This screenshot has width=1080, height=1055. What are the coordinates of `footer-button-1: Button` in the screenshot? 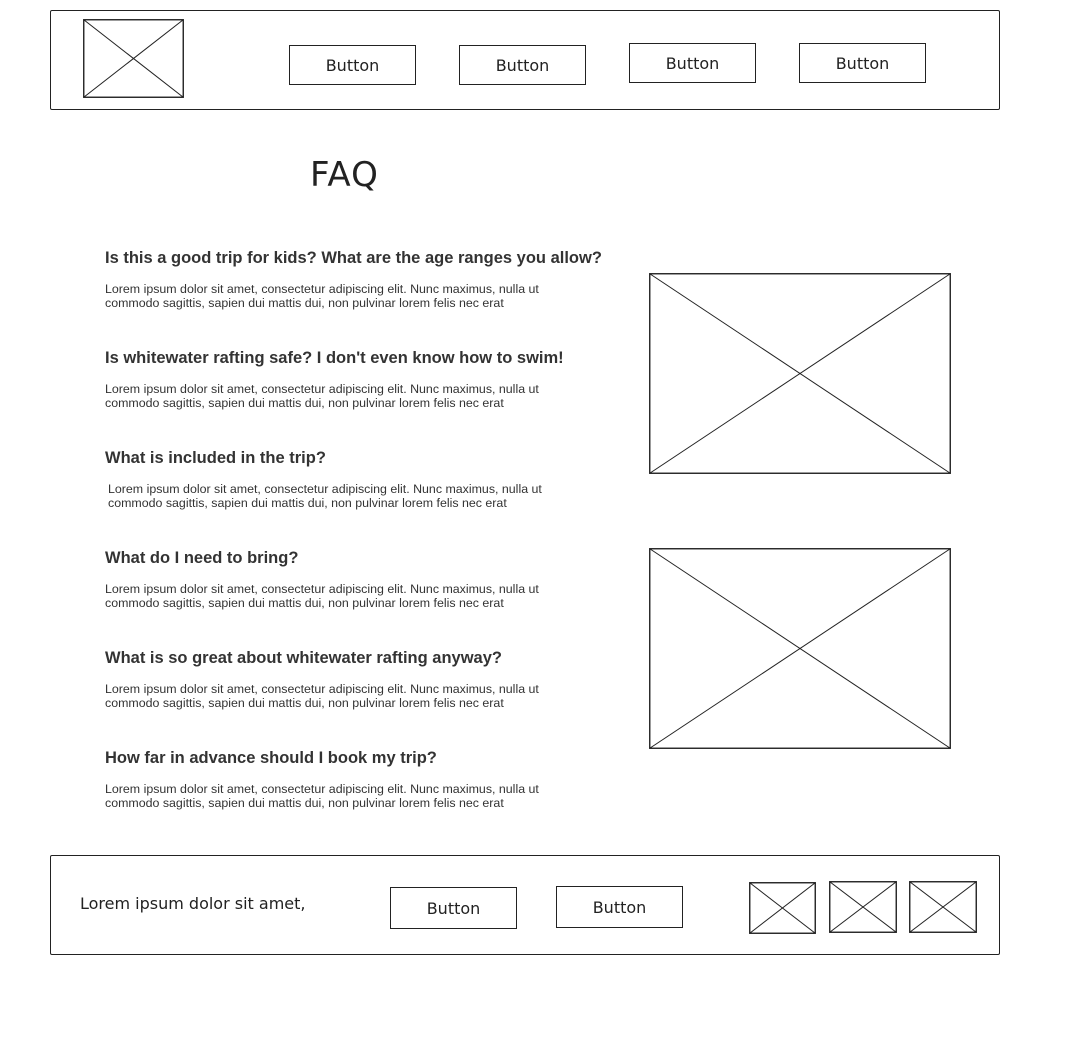 It's located at (453, 908).